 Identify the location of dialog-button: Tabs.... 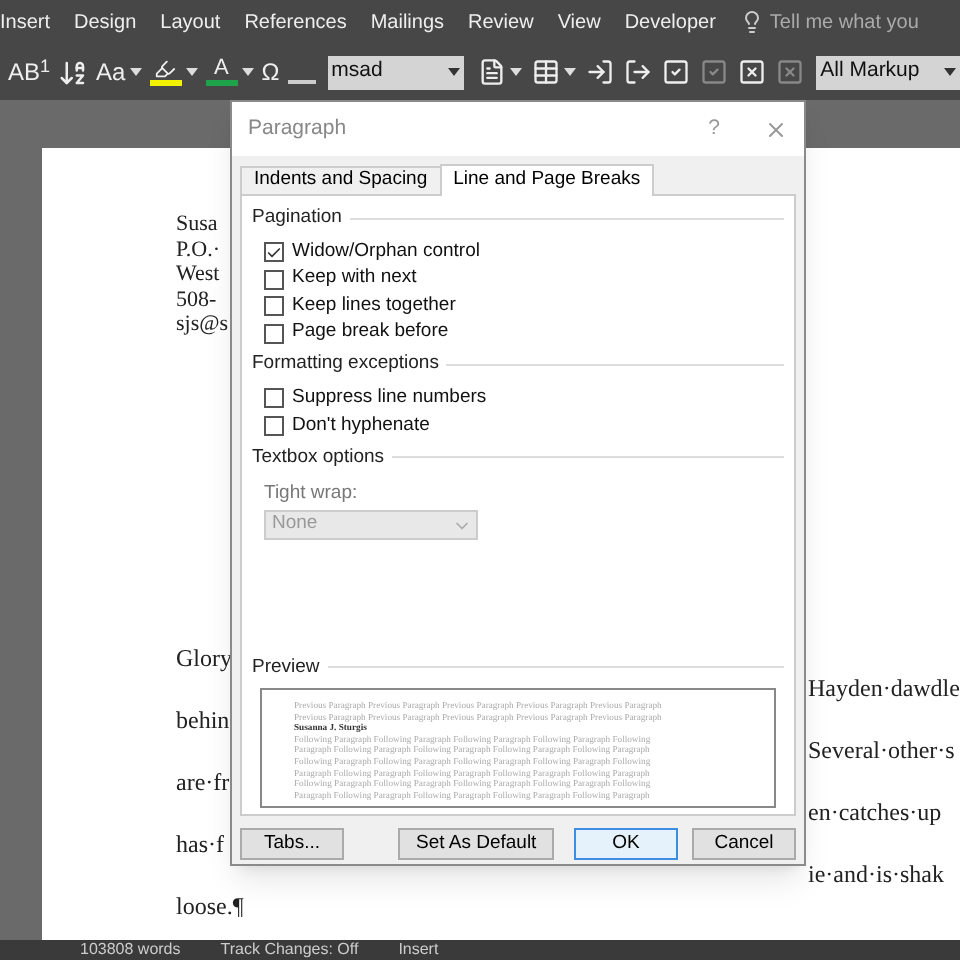
(292, 844).